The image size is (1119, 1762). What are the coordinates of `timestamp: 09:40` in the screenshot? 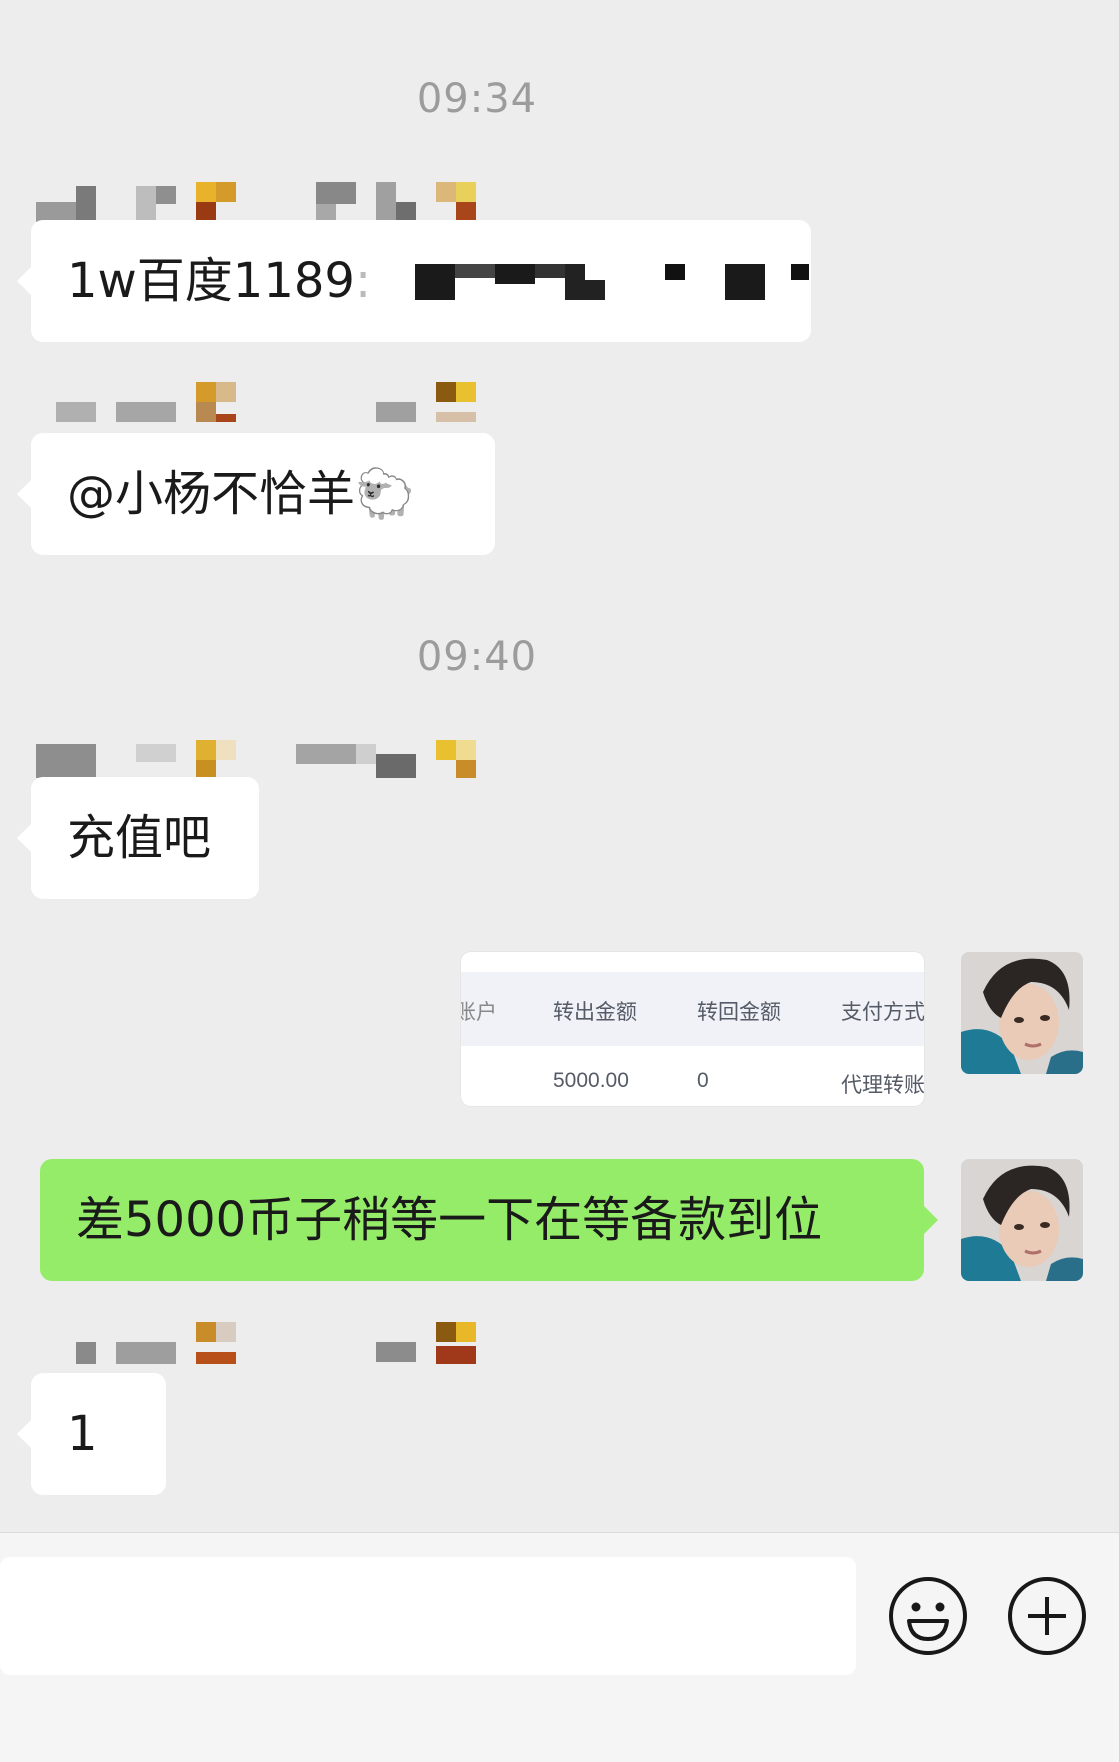 It's located at (477, 657).